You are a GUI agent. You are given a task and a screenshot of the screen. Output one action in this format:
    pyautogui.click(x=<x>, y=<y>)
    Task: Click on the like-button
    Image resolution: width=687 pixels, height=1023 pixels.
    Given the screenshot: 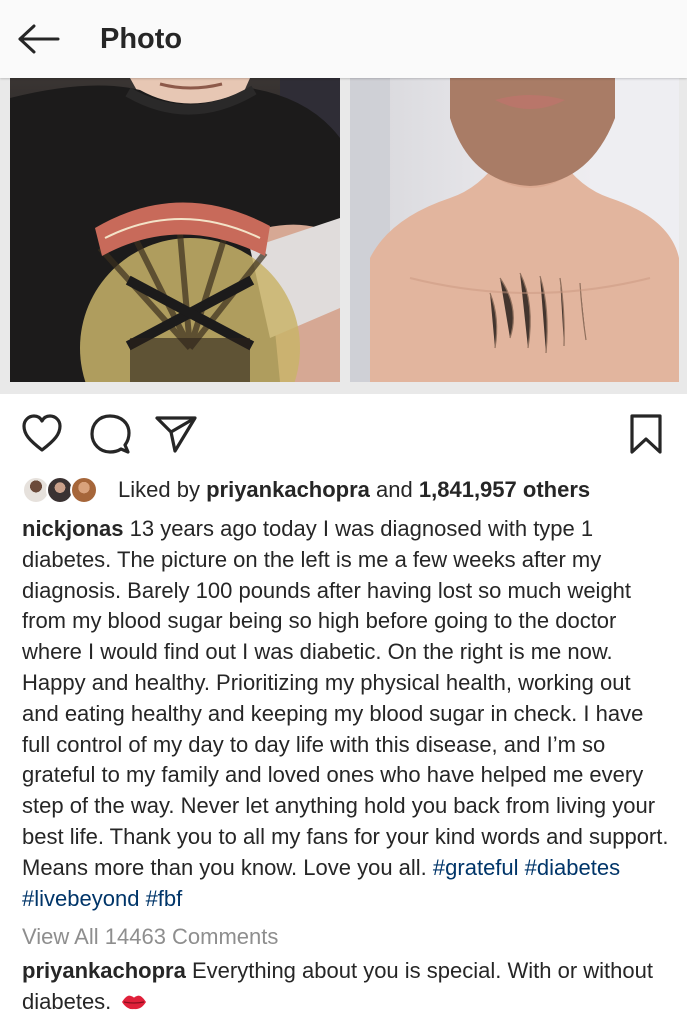 What is the action you would take?
    pyautogui.click(x=42, y=434)
    